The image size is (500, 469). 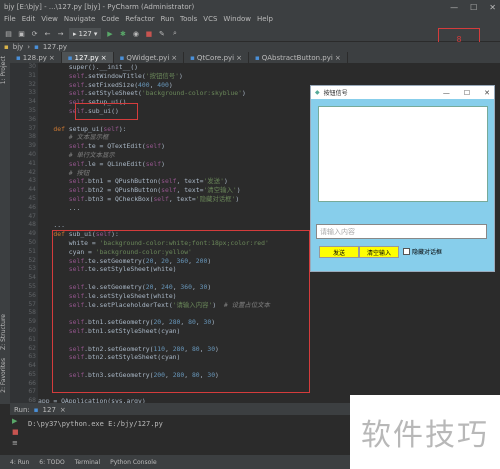 What do you see at coordinates (265, 20) in the screenshot?
I see `menu-help: Help` at bounding box center [265, 20].